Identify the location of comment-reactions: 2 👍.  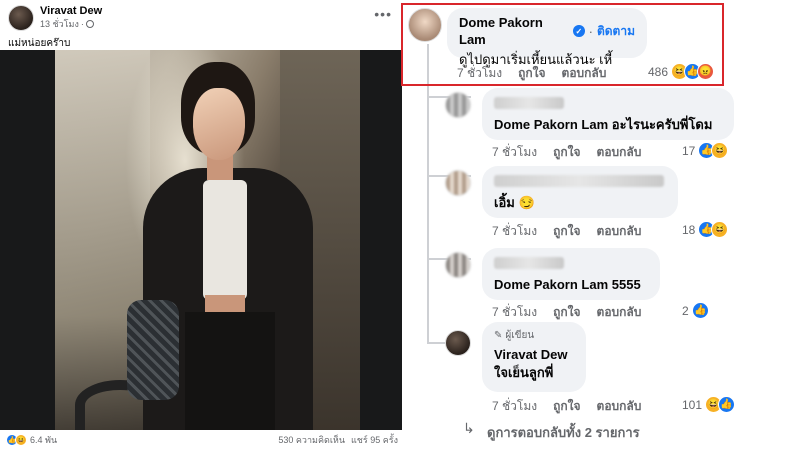
(695, 310).